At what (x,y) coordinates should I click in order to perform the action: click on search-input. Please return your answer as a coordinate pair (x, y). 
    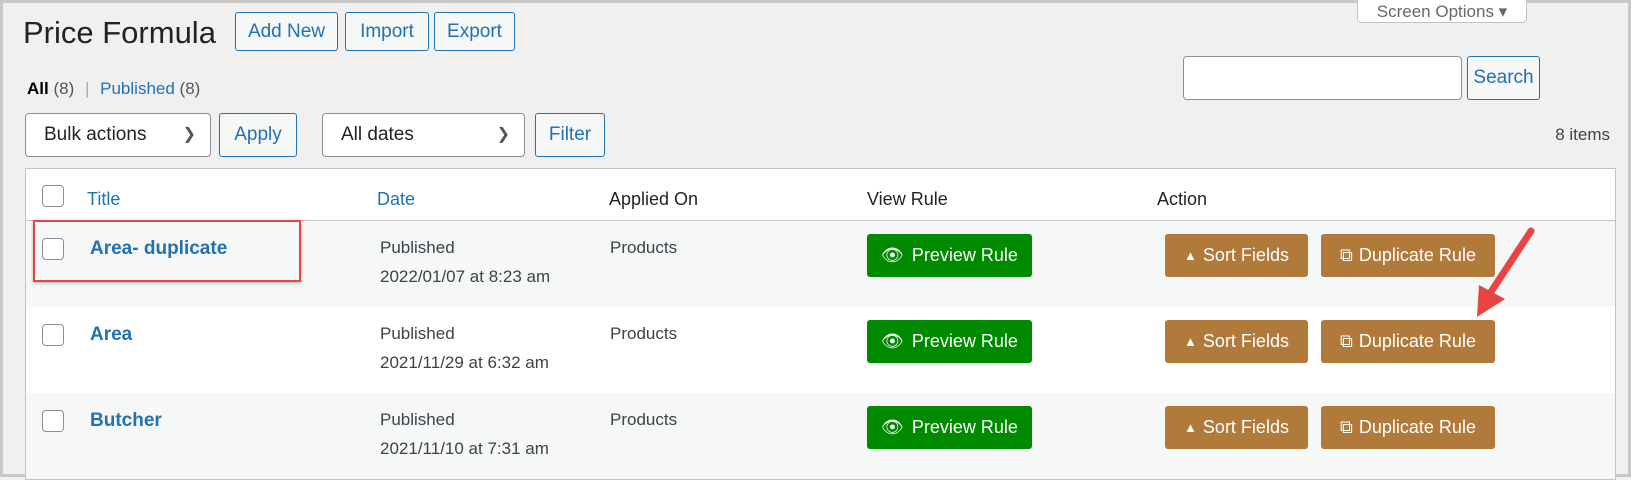
    Looking at the image, I should click on (1322, 78).